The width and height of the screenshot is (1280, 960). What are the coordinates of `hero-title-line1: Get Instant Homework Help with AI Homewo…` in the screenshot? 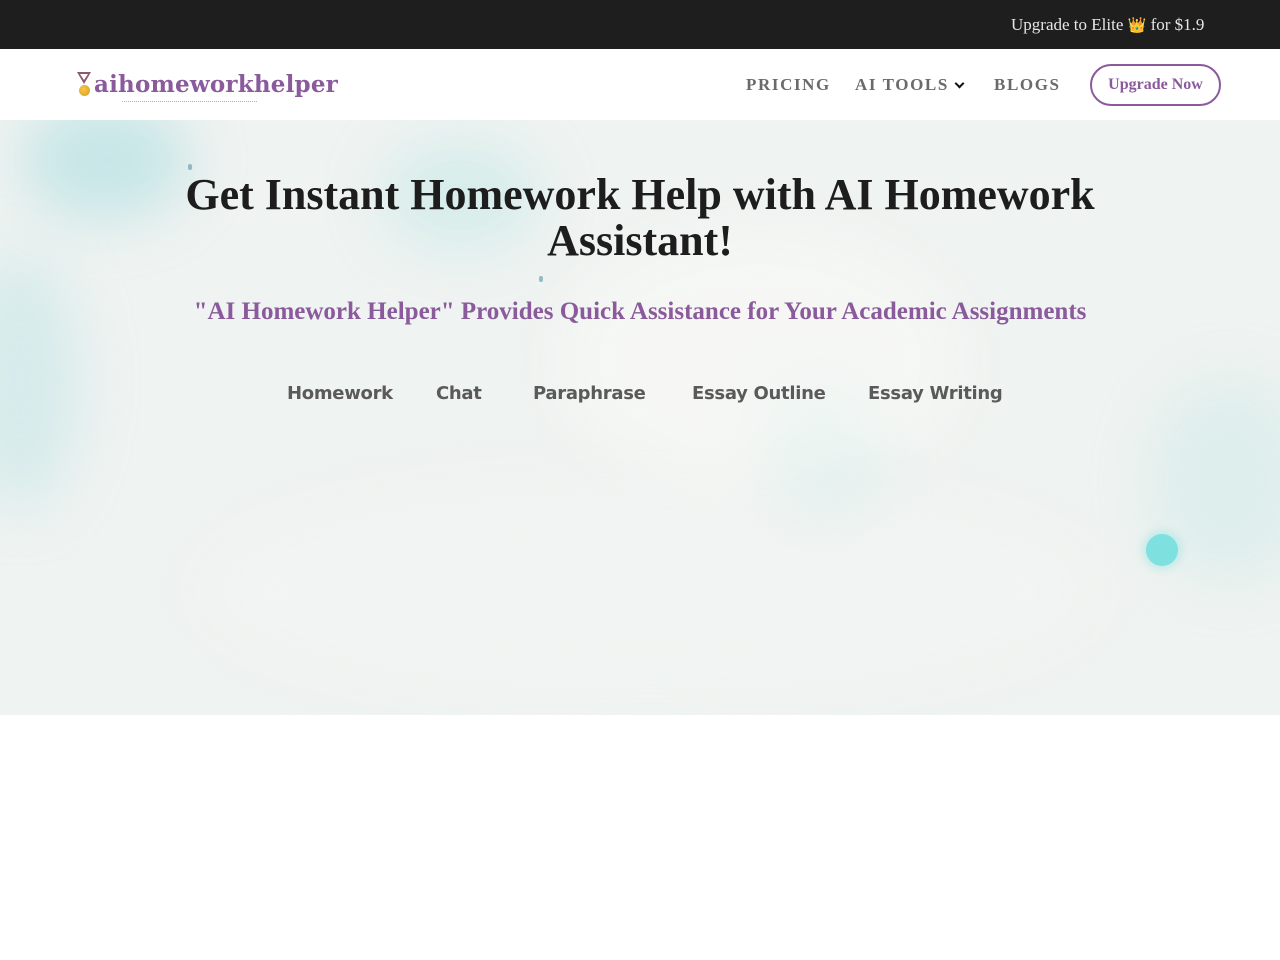 It's located at (640, 194).